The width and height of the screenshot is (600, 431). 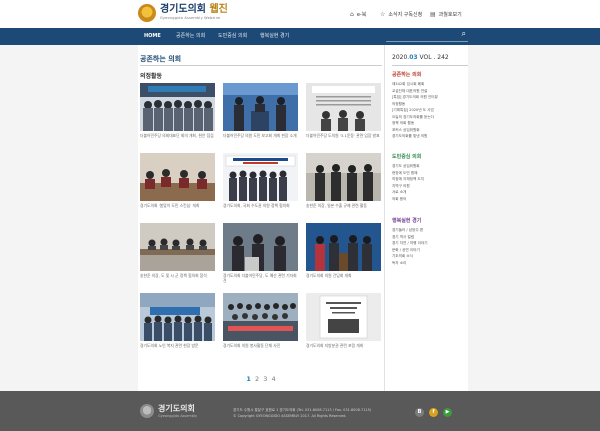 I want to click on nav-citizen-assembly: 도민중심 의회, so click(x=232, y=36).